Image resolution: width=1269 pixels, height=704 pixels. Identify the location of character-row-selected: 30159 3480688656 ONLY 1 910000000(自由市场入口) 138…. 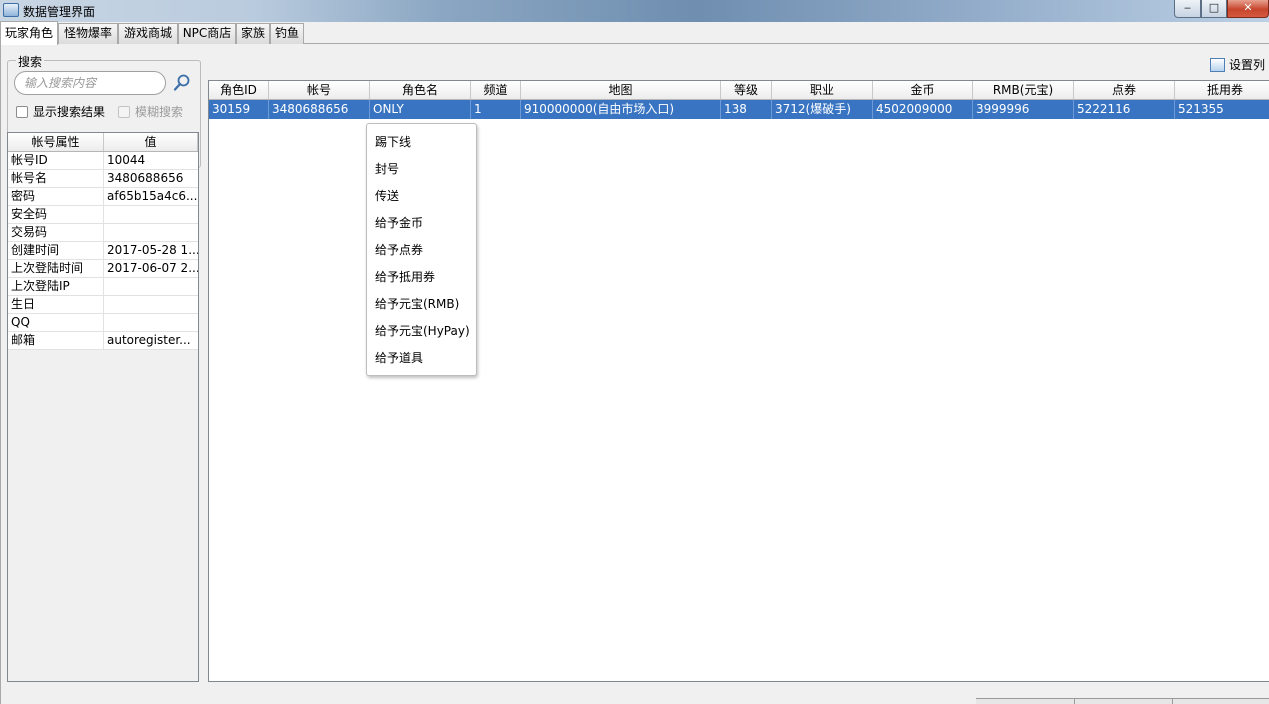
(739, 109).